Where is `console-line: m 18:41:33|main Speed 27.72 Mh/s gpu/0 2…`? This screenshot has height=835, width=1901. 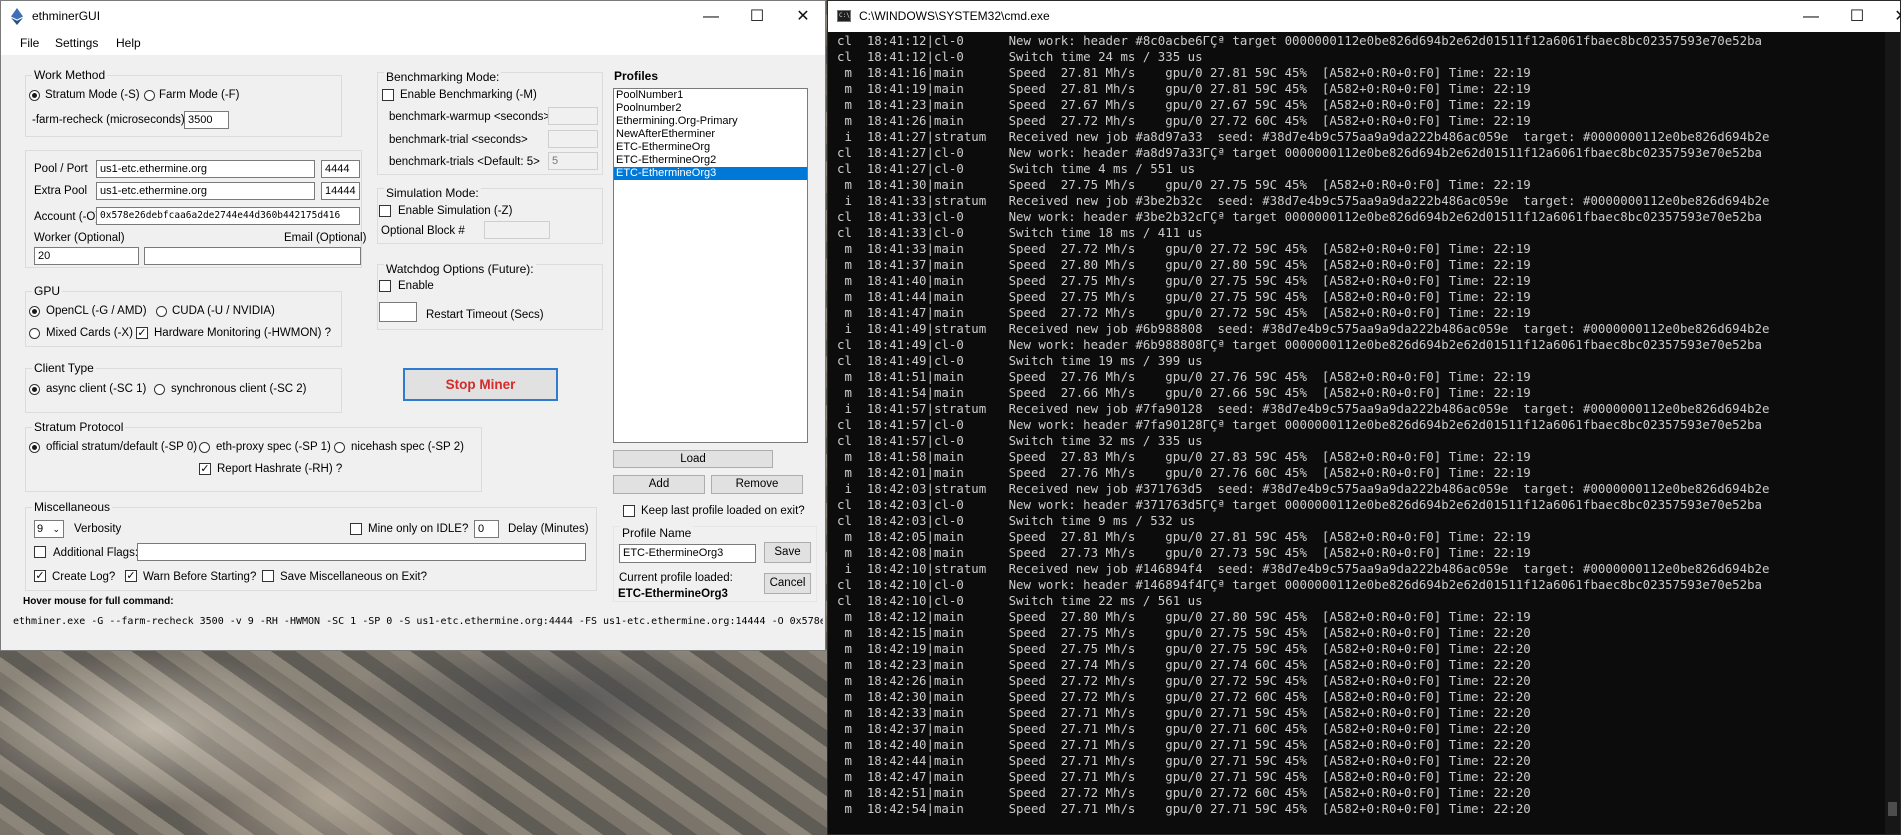
console-line: m 18:41:33|main Speed 27.72 Mh/s gpu/0 2… is located at coordinates (1184, 248).